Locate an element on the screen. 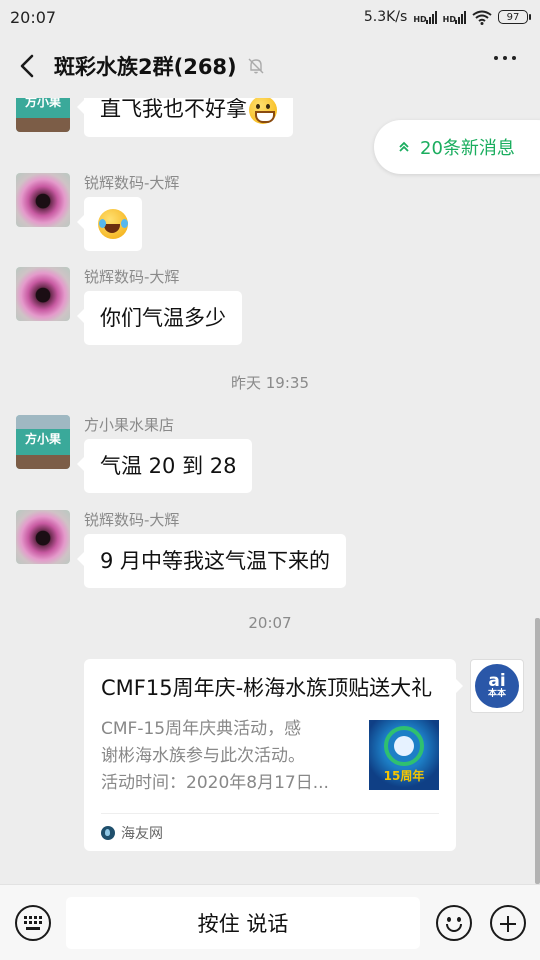 The image size is (540, 960). status-time: 20:07 is located at coordinates (33, 17).